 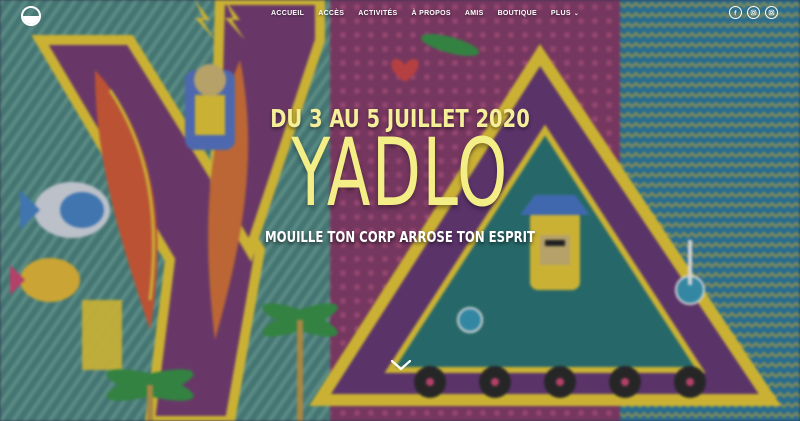 What do you see at coordinates (735, 12) in the screenshot?
I see `facebook-icon` at bounding box center [735, 12].